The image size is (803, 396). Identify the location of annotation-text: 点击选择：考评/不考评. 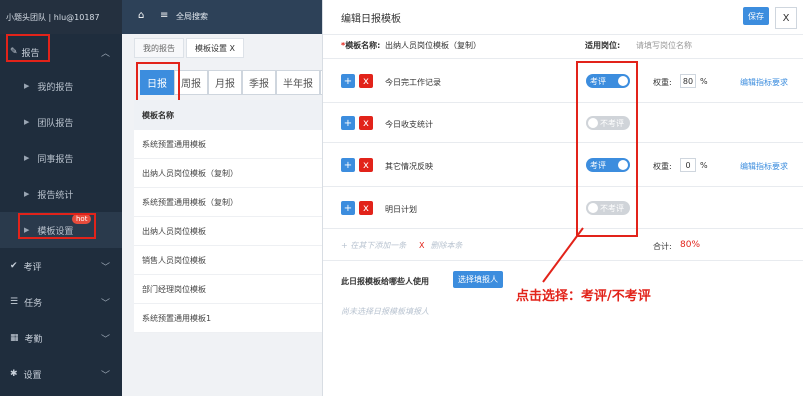
(583, 296).